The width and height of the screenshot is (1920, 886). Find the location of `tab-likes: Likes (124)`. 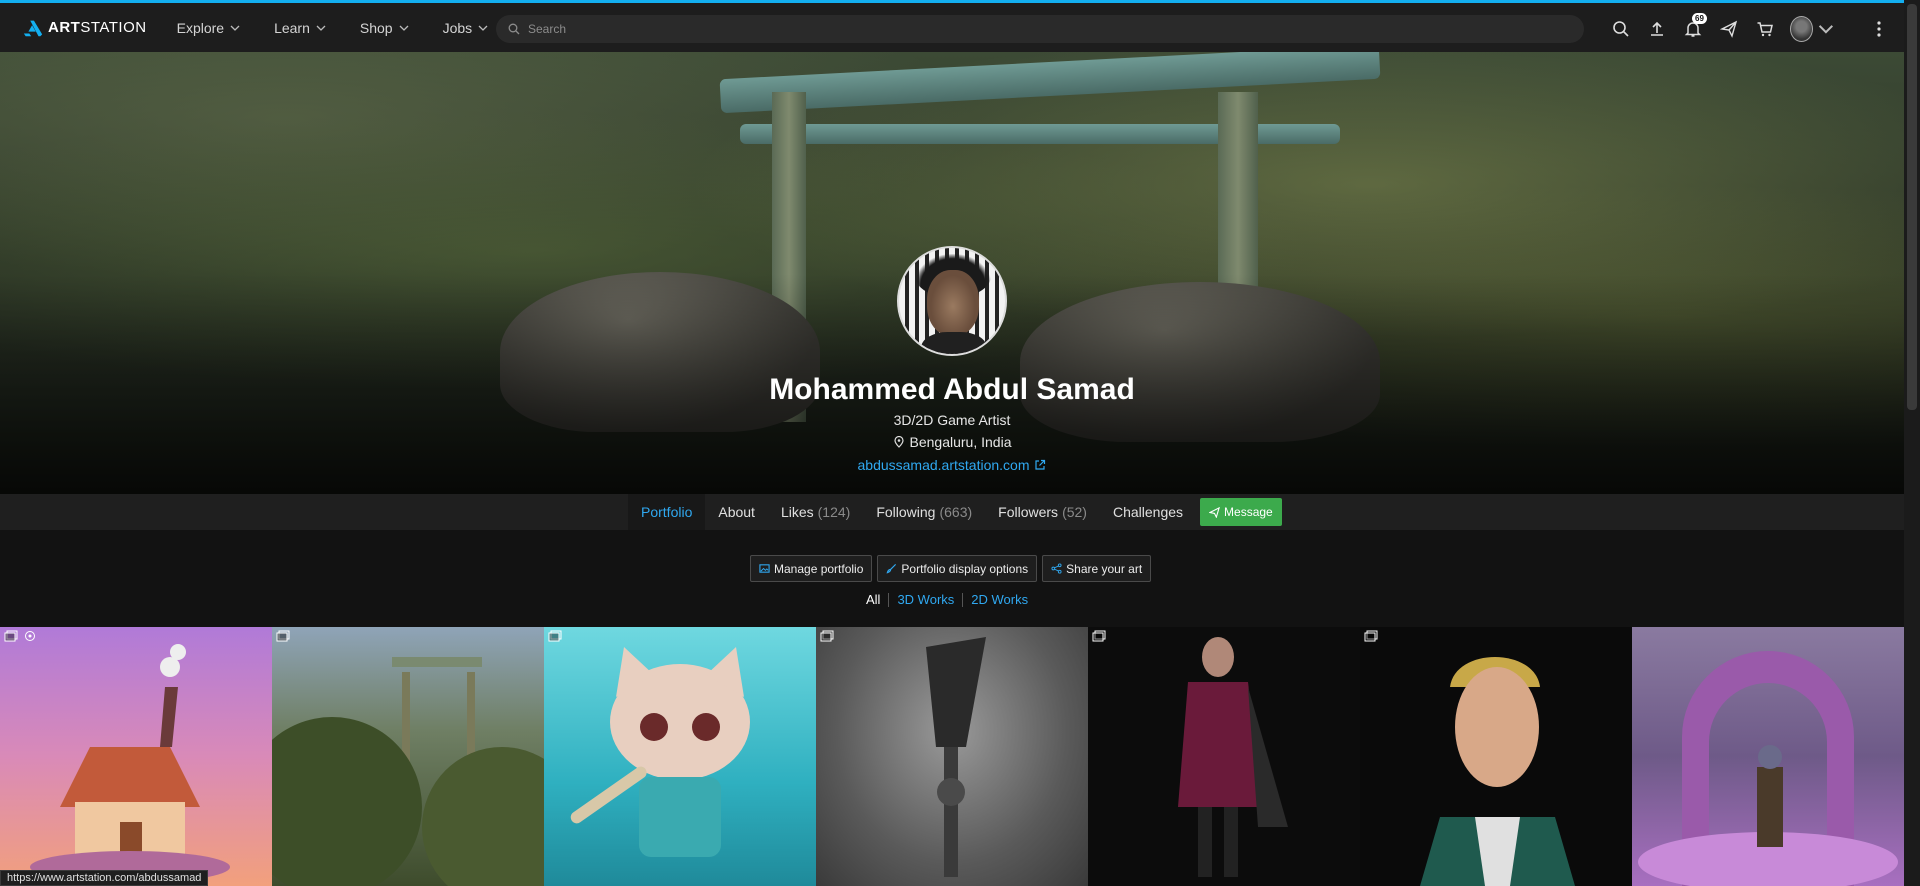

tab-likes: Likes (124) is located at coordinates (815, 512).